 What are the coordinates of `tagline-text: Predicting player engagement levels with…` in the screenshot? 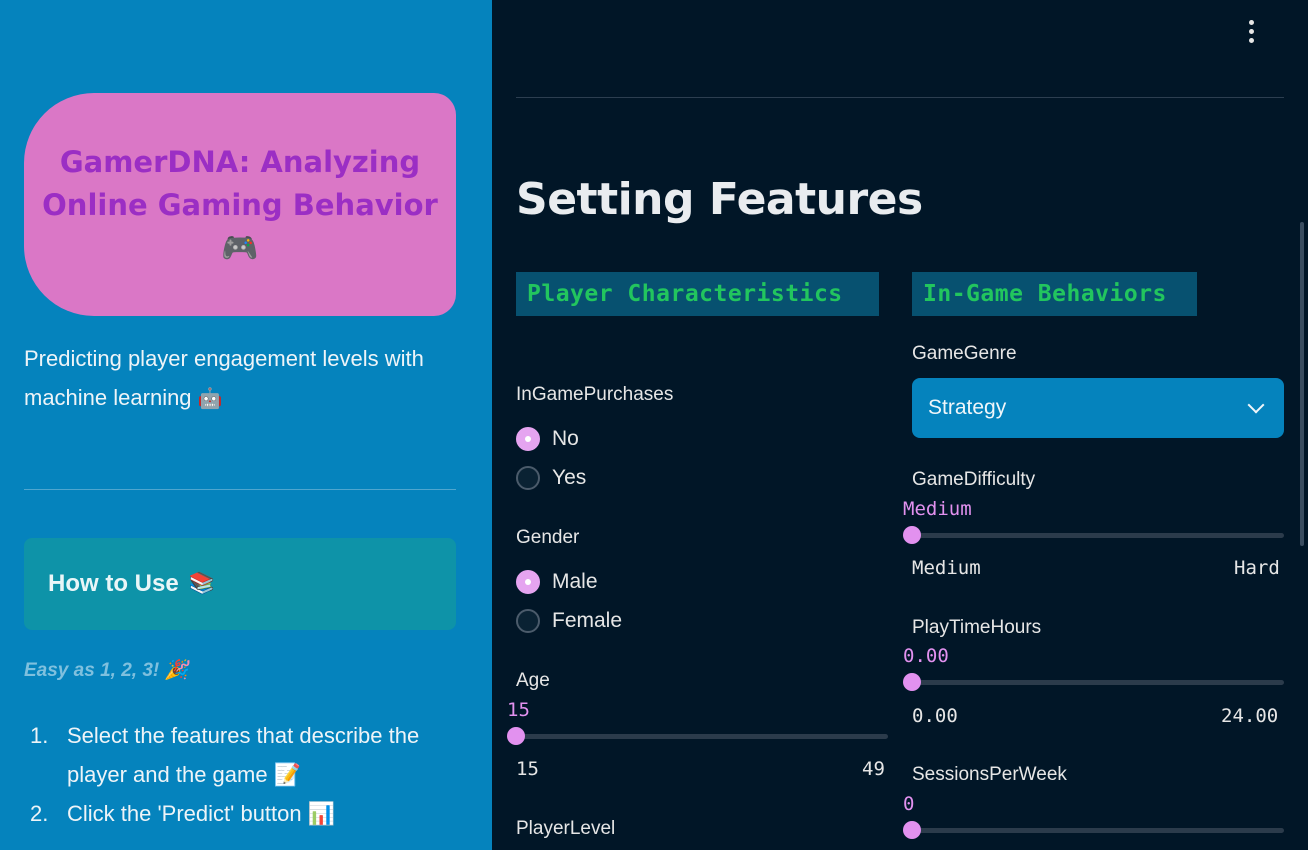 It's located at (224, 378).